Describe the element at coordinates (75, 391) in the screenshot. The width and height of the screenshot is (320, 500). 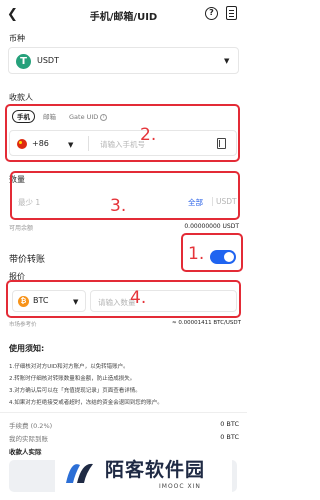
I see `note-item: 3.对方确认后可以在「充值提现记录」页面查看详情。` at that location.